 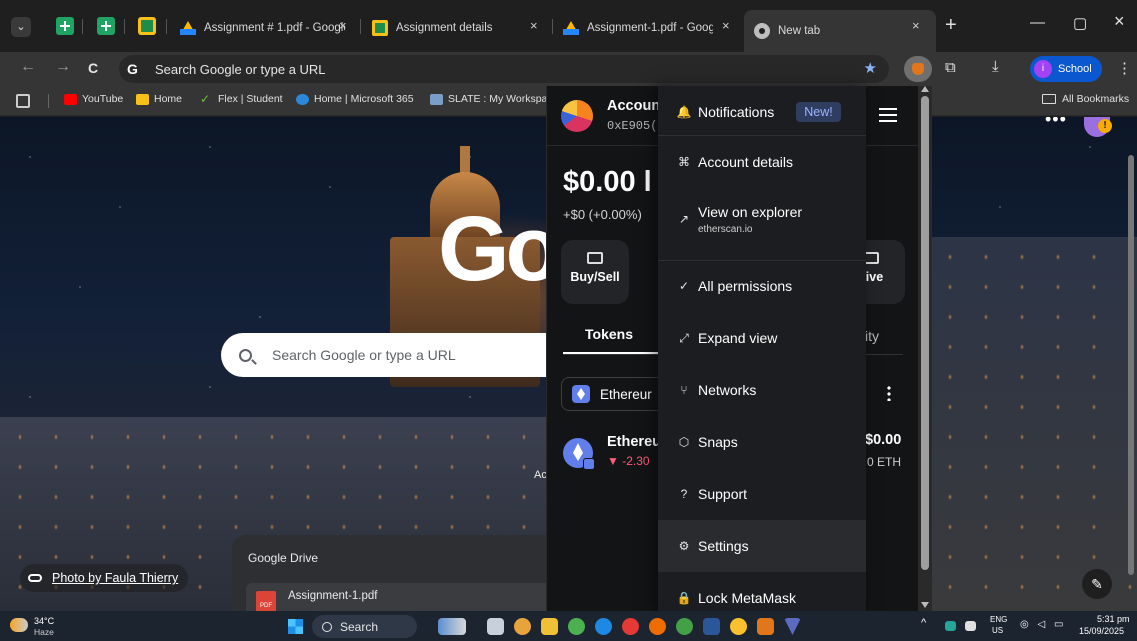 What do you see at coordinates (1043, 624) in the screenshot?
I see `tray-wifi-volume-battery-icons: ◎ ◁ ▭` at bounding box center [1043, 624].